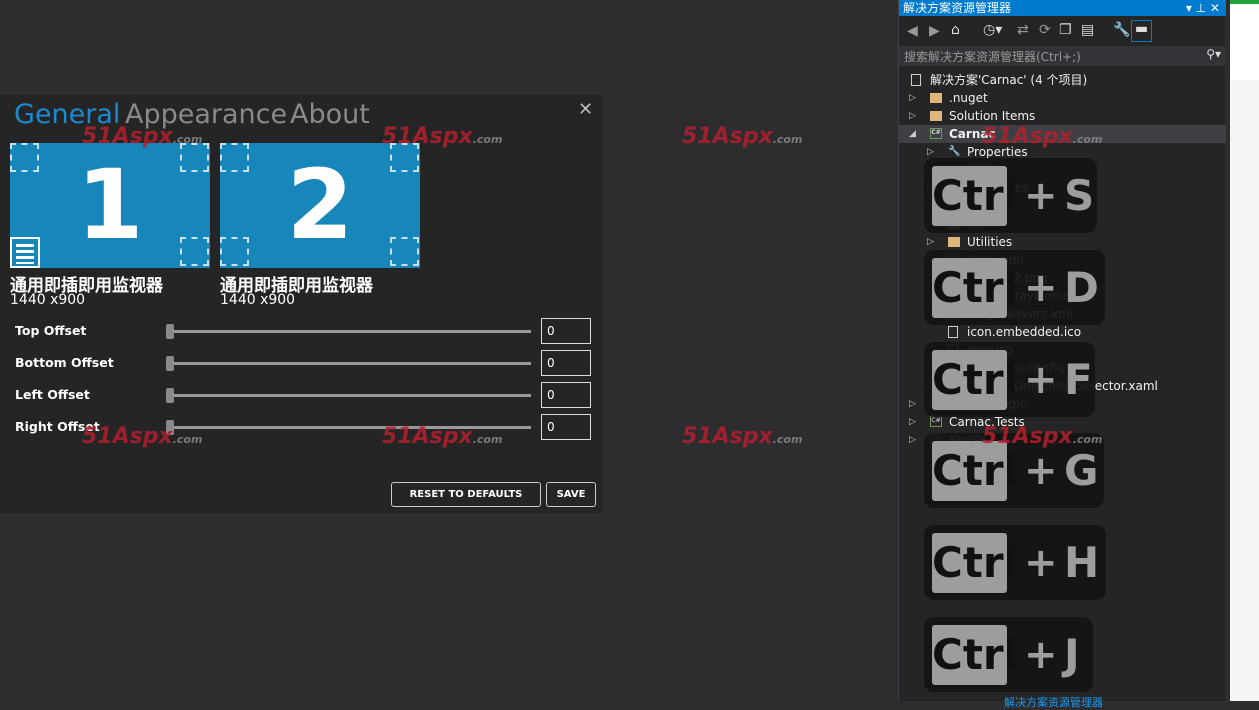 Image resolution: width=1259 pixels, height=710 pixels. I want to click on monitor-1: 1, so click(110, 205).